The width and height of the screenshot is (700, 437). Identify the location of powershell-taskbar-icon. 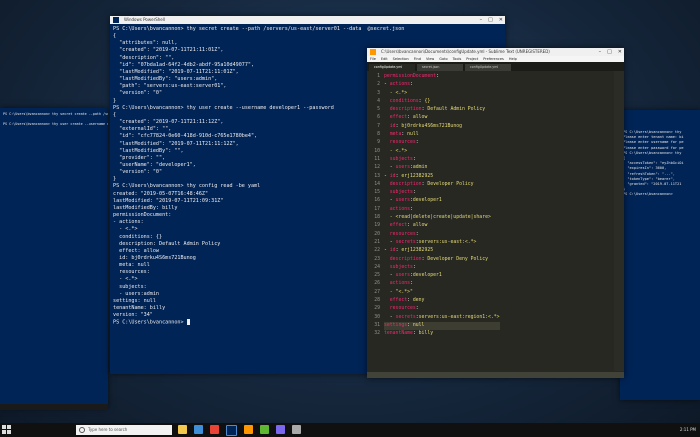
(231, 430).